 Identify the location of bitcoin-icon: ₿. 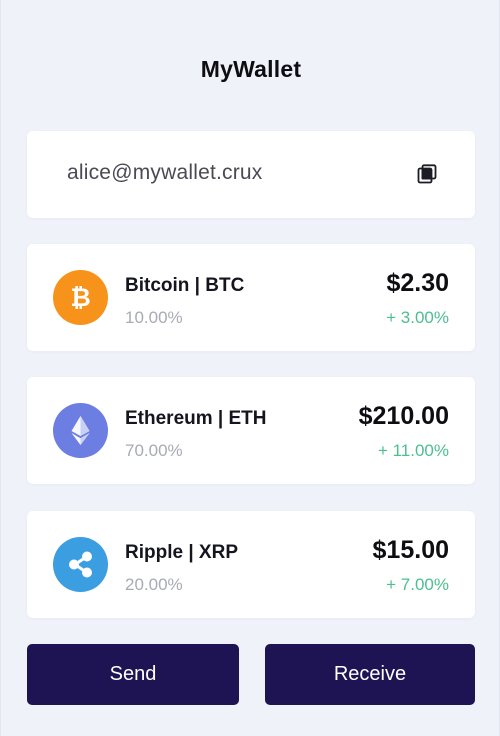
(80, 297).